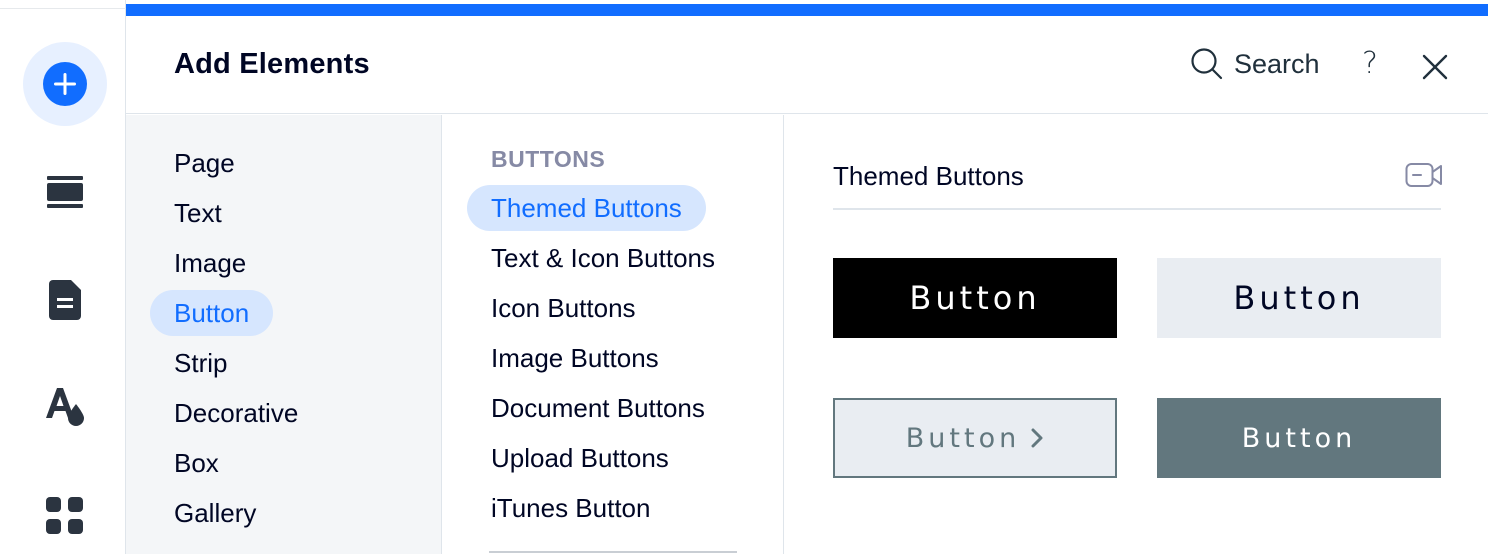  I want to click on pages-button, so click(65, 300).